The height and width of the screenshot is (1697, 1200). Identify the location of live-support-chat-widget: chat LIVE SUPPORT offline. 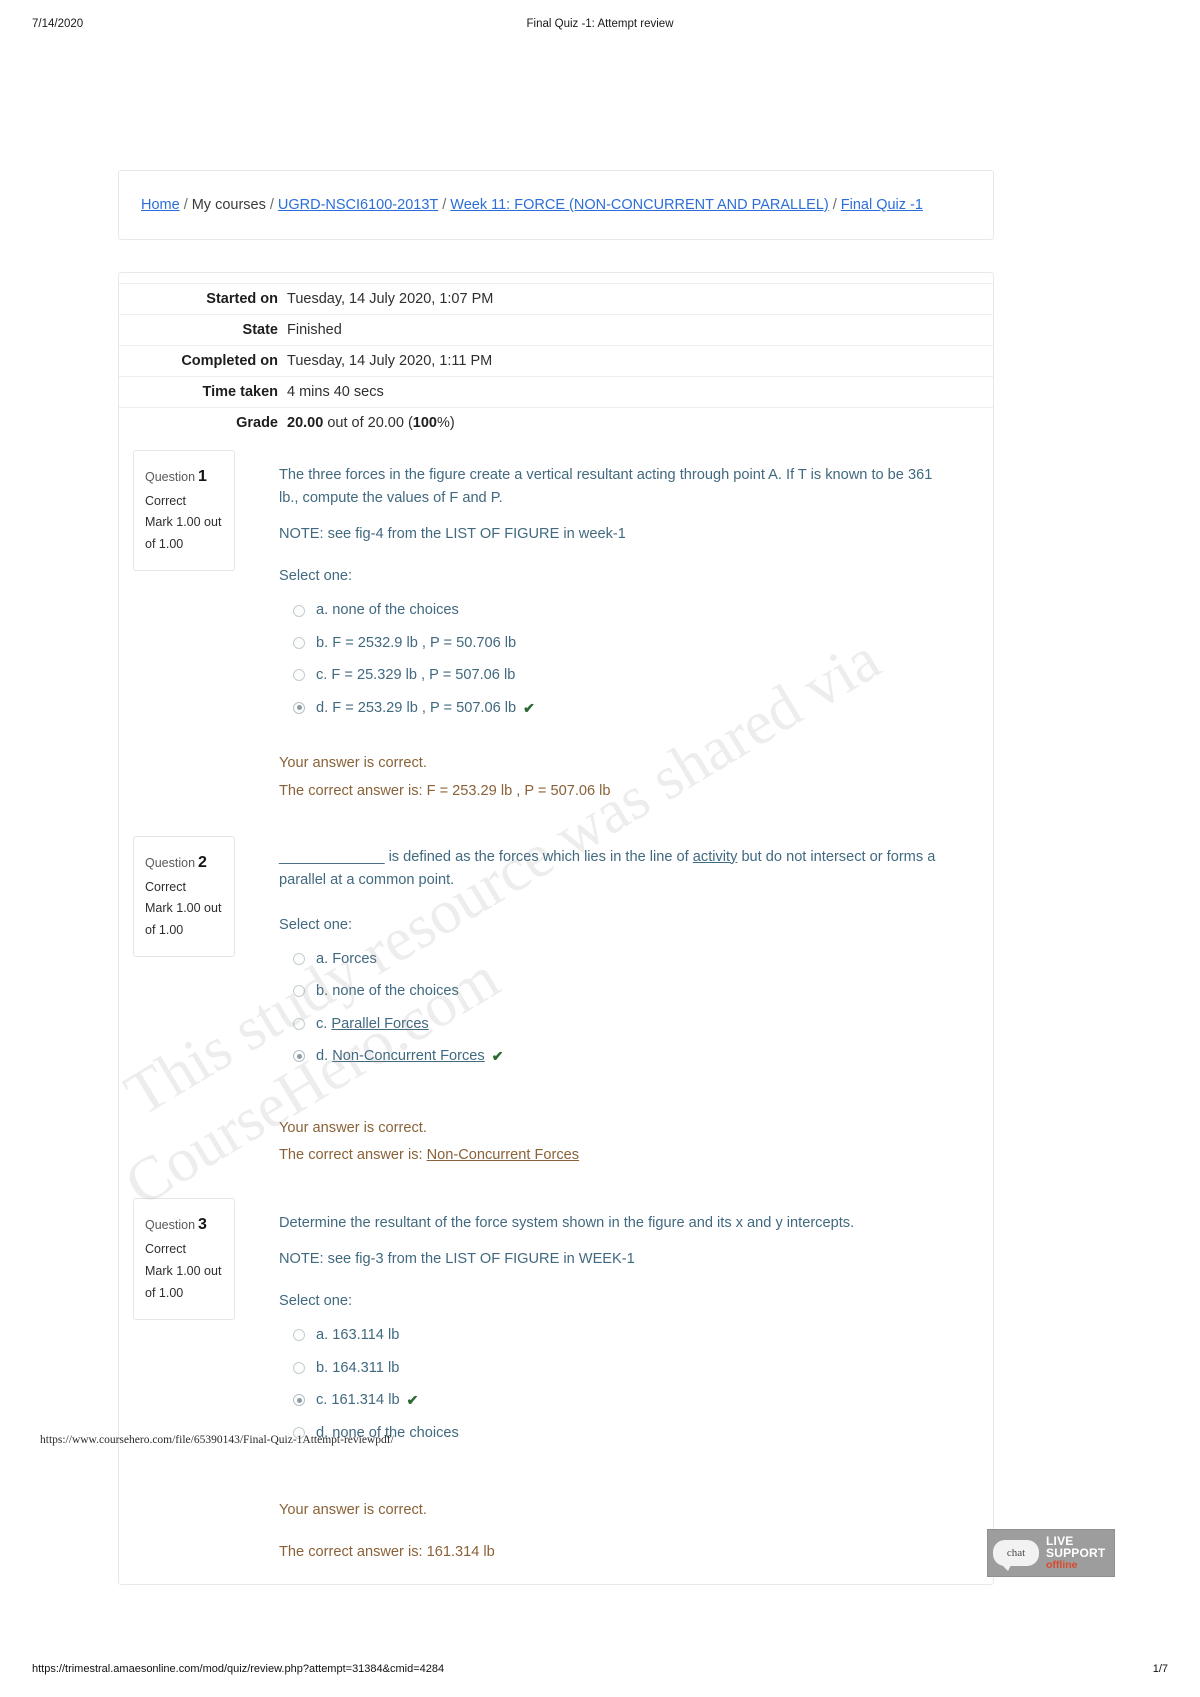
(1051, 1553).